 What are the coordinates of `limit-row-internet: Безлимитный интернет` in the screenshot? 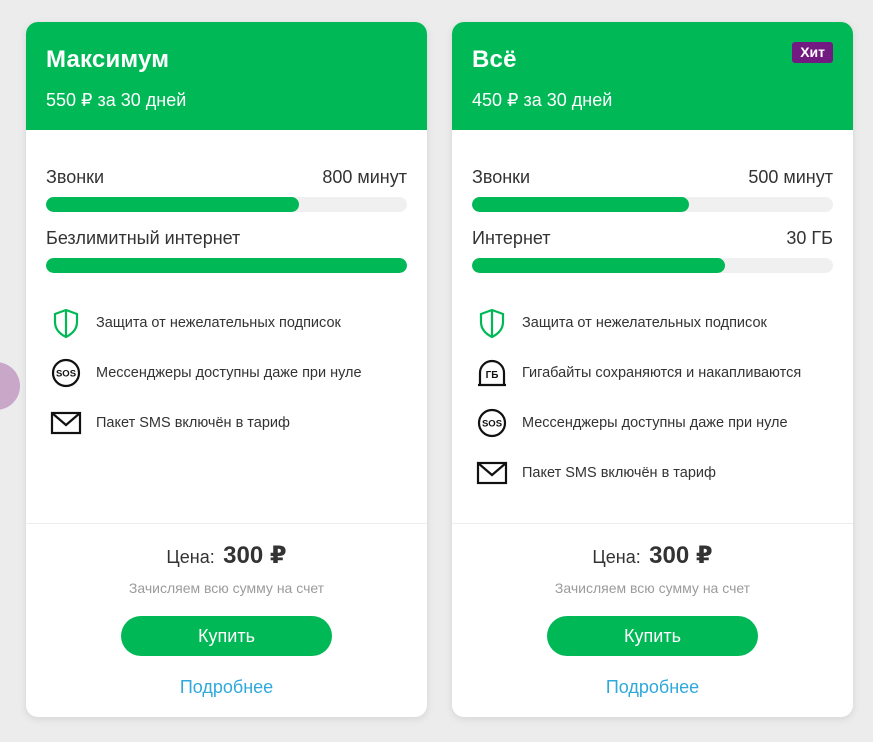 It's located at (226, 258).